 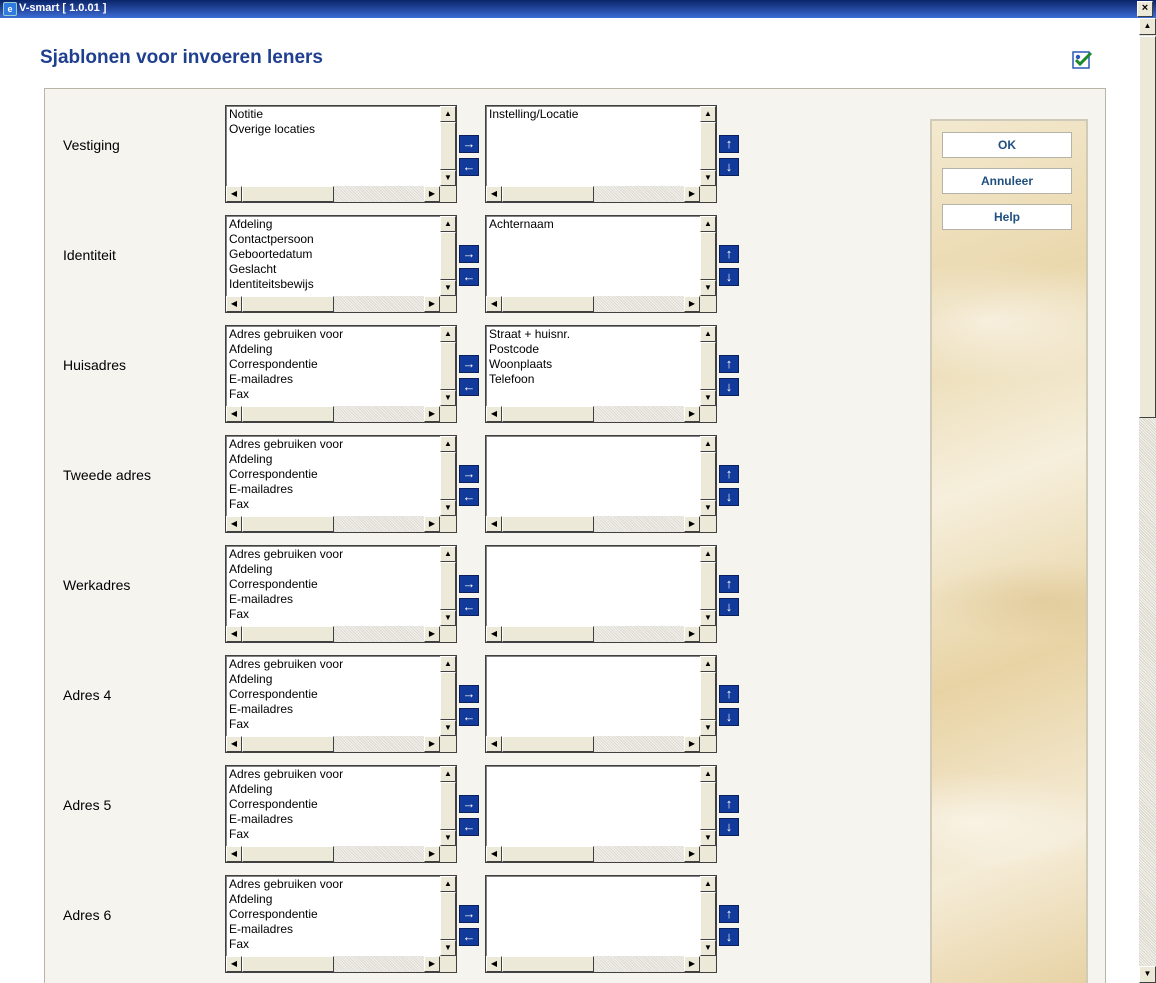 I want to click on window-close-button: ×, so click(x=1145, y=9).